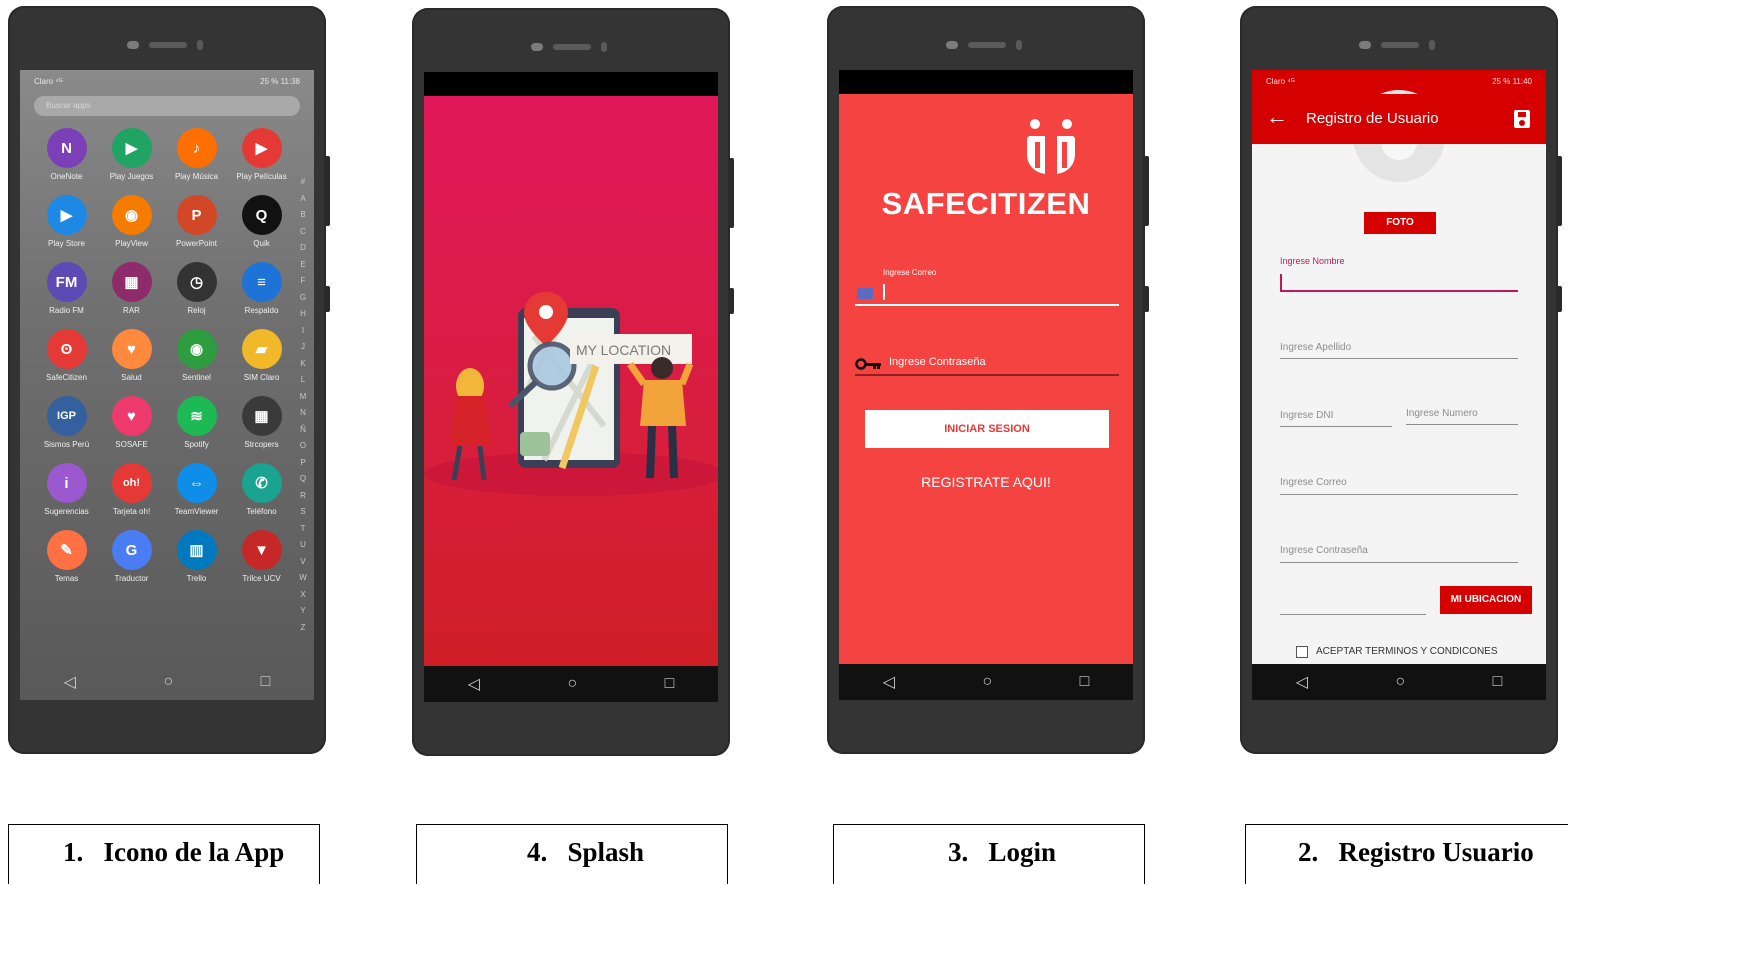 Image resolution: width=1743 pixels, height=980 pixels. I want to click on app-label: SIM Claro, so click(261, 377).